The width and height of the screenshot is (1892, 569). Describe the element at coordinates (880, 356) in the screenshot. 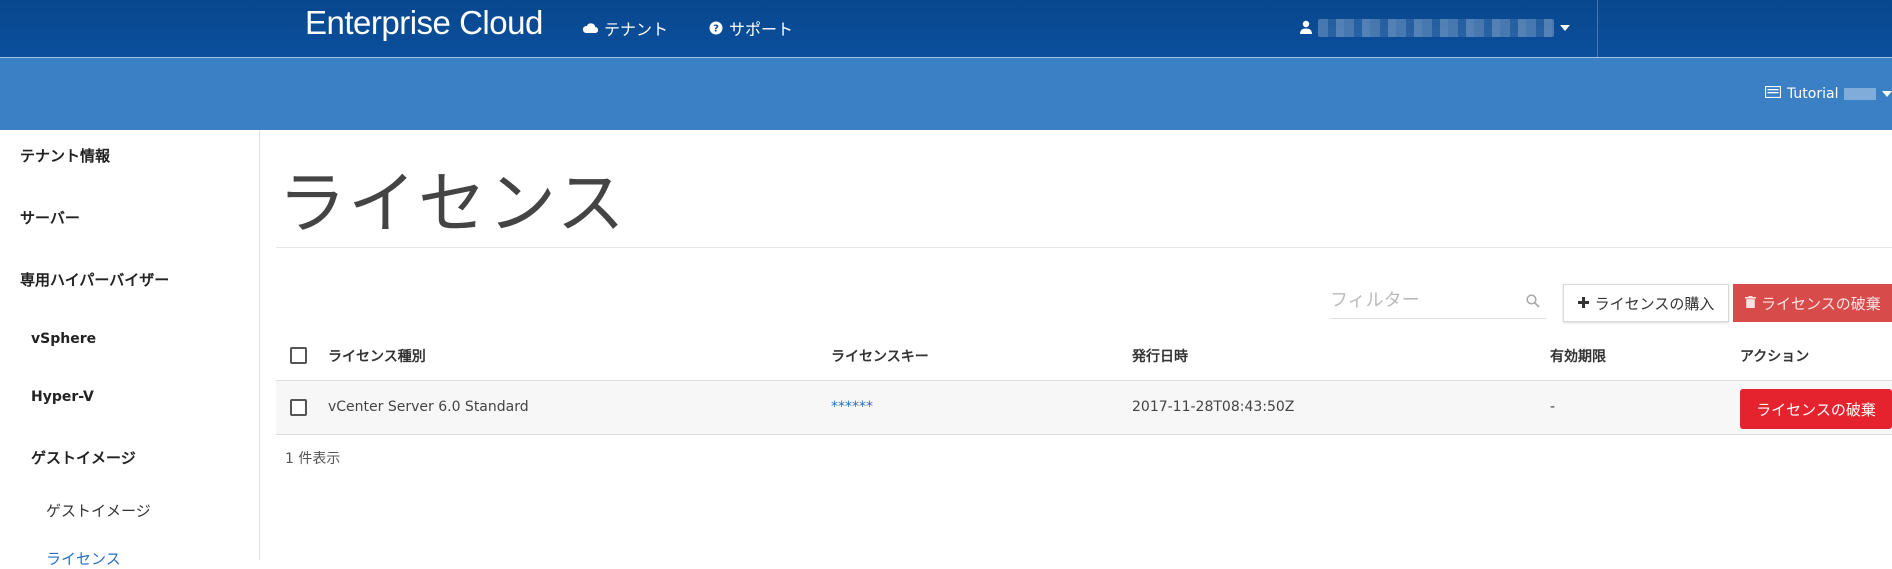

I see `column-header-key: ライセンスキー` at that location.